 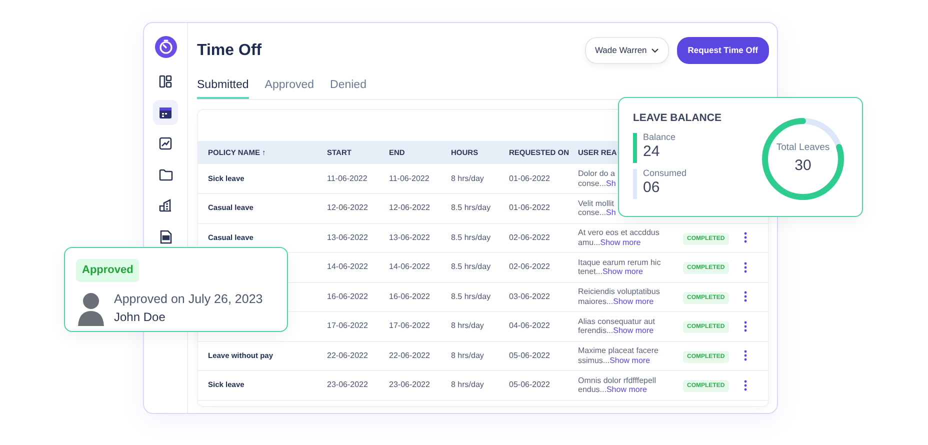 I want to click on page-title: Time Off, so click(x=229, y=50).